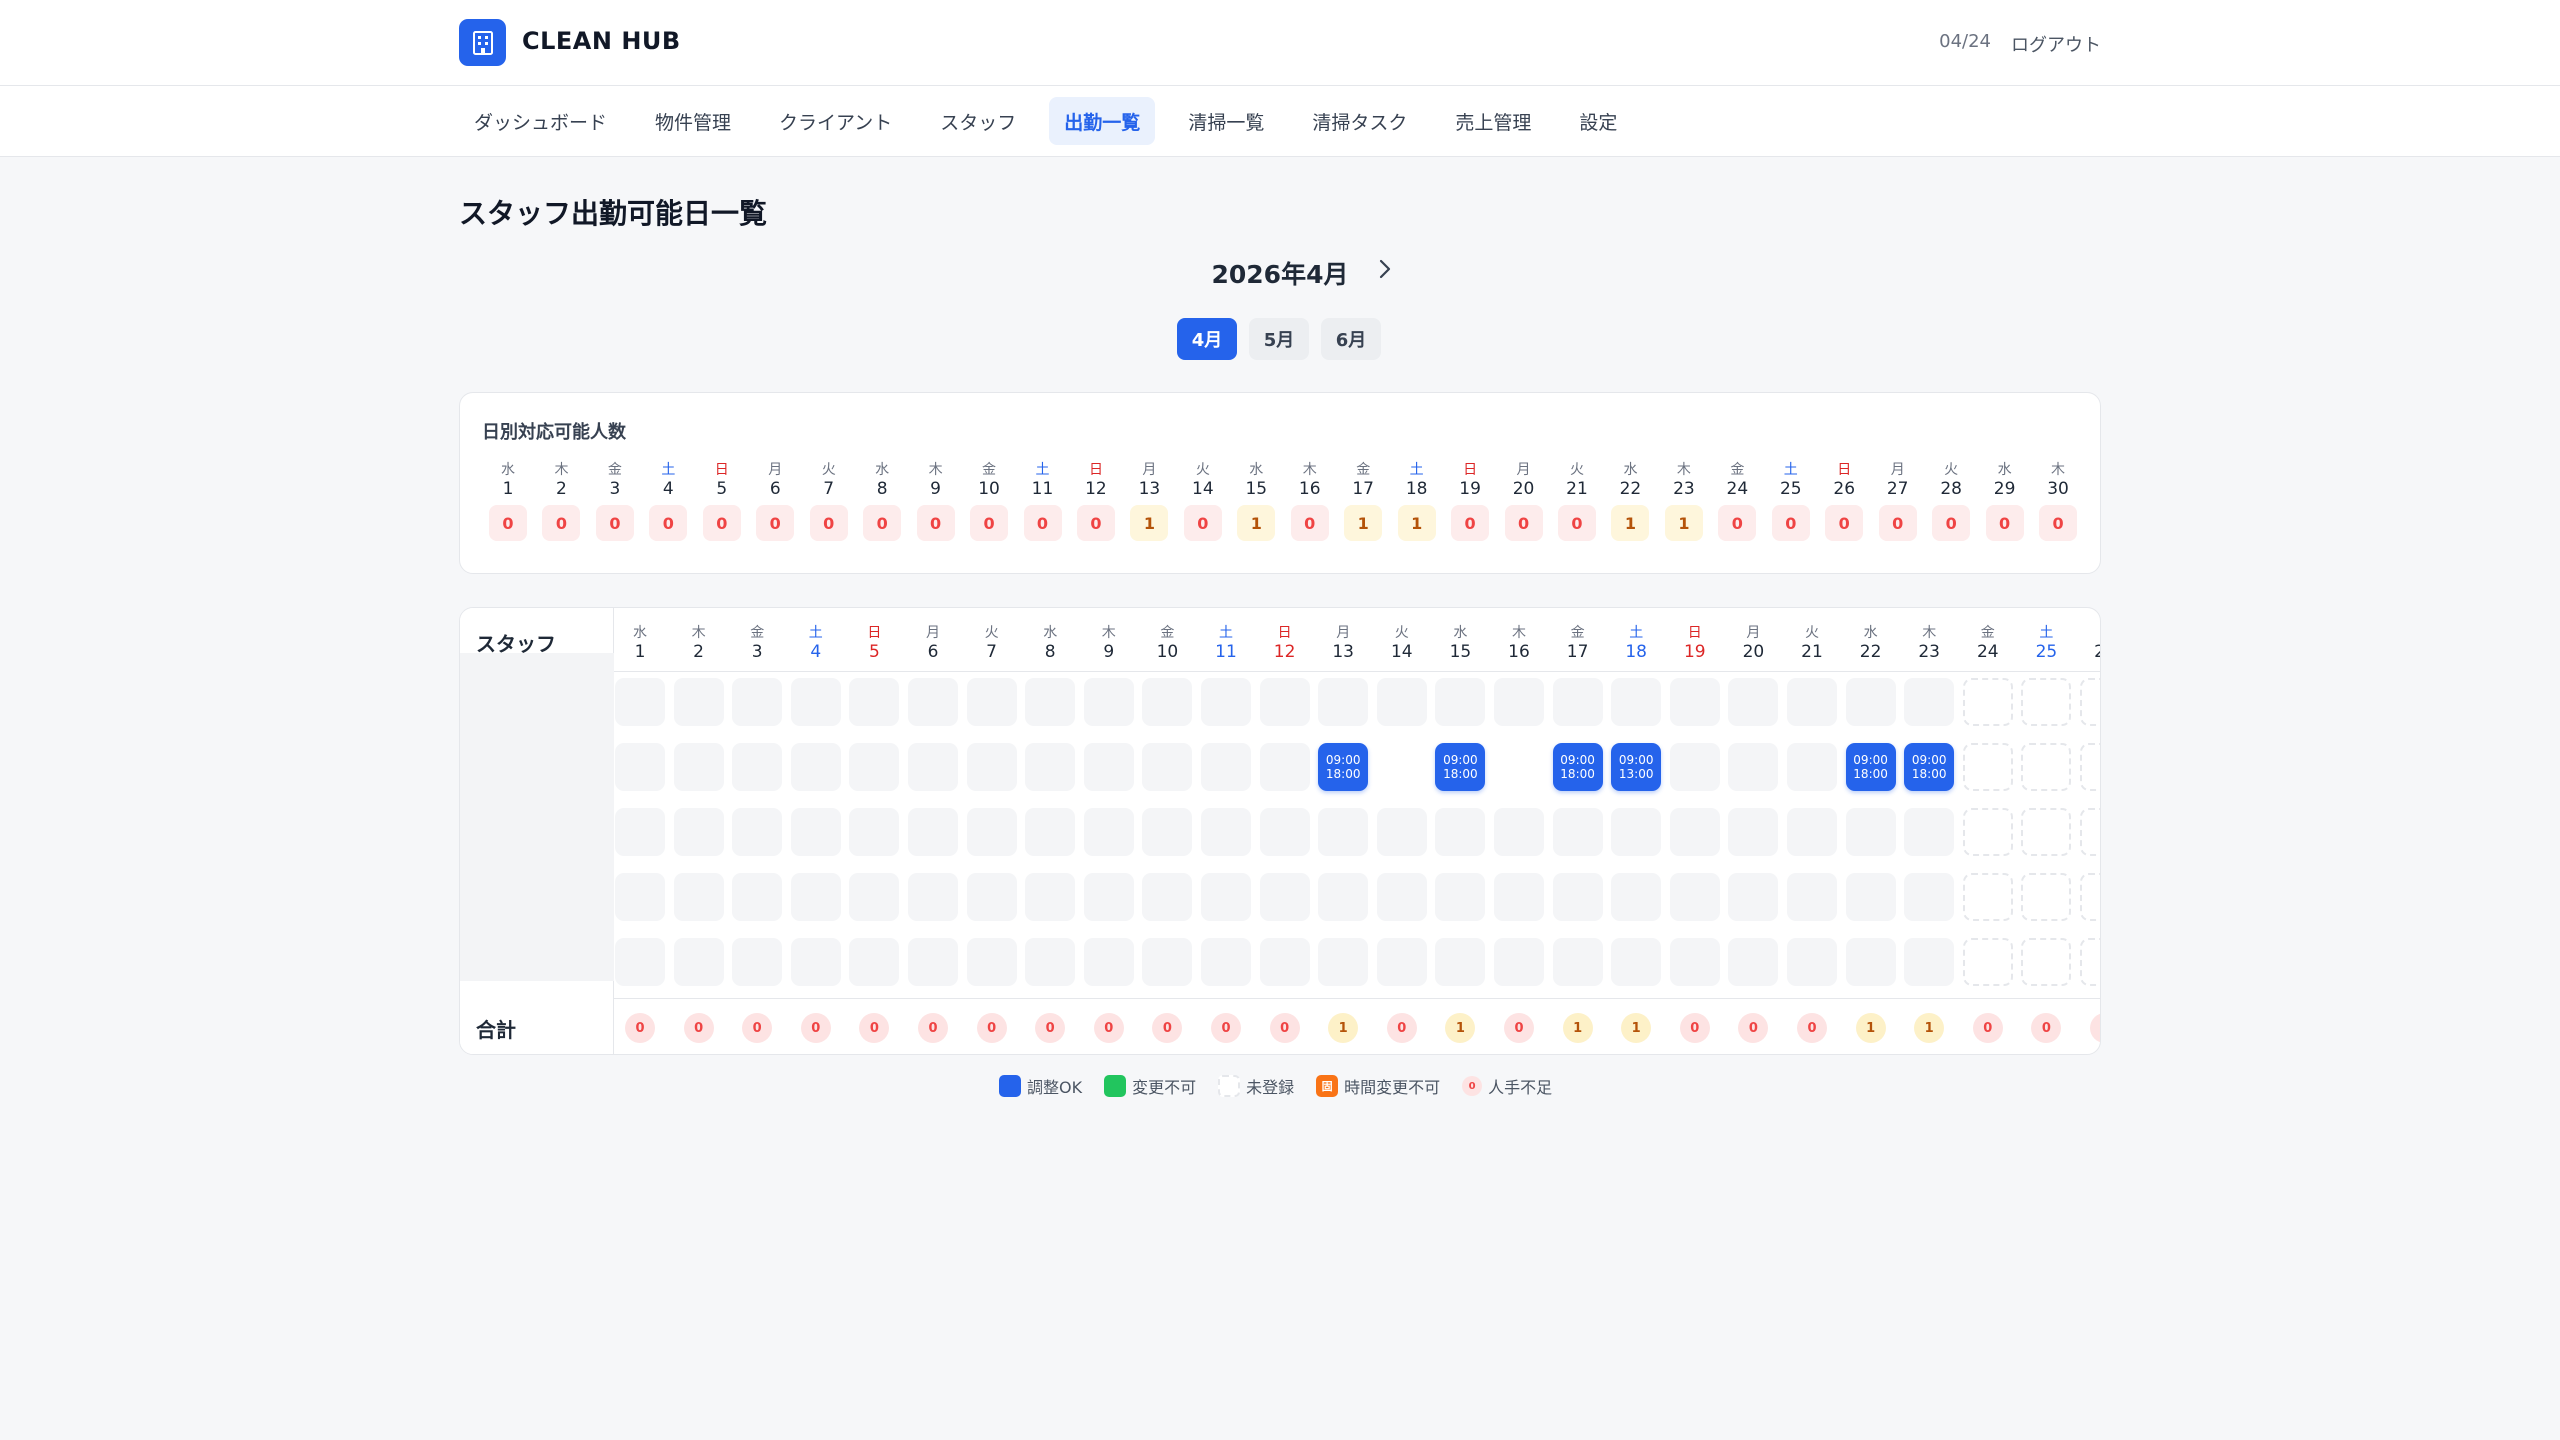 Image resolution: width=2560 pixels, height=1440 pixels. What do you see at coordinates (693, 121) in the screenshot?
I see `nav-item: 物件管理` at bounding box center [693, 121].